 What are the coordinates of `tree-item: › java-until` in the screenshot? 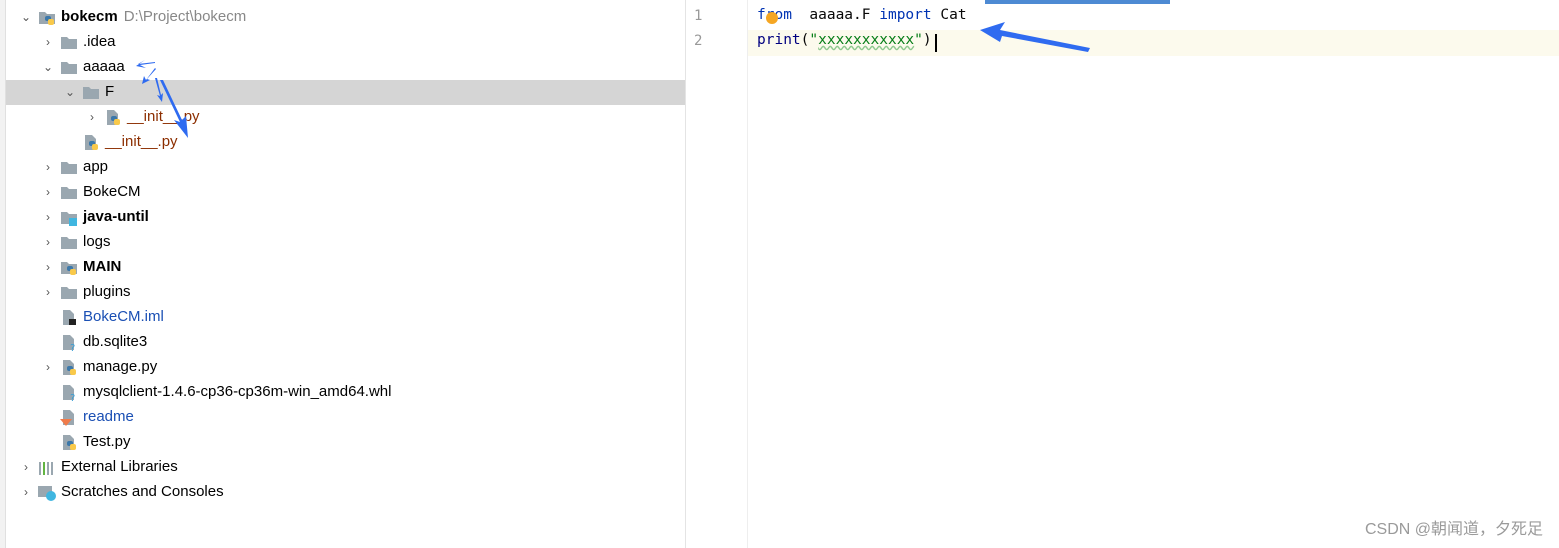 It's located at (345, 217).